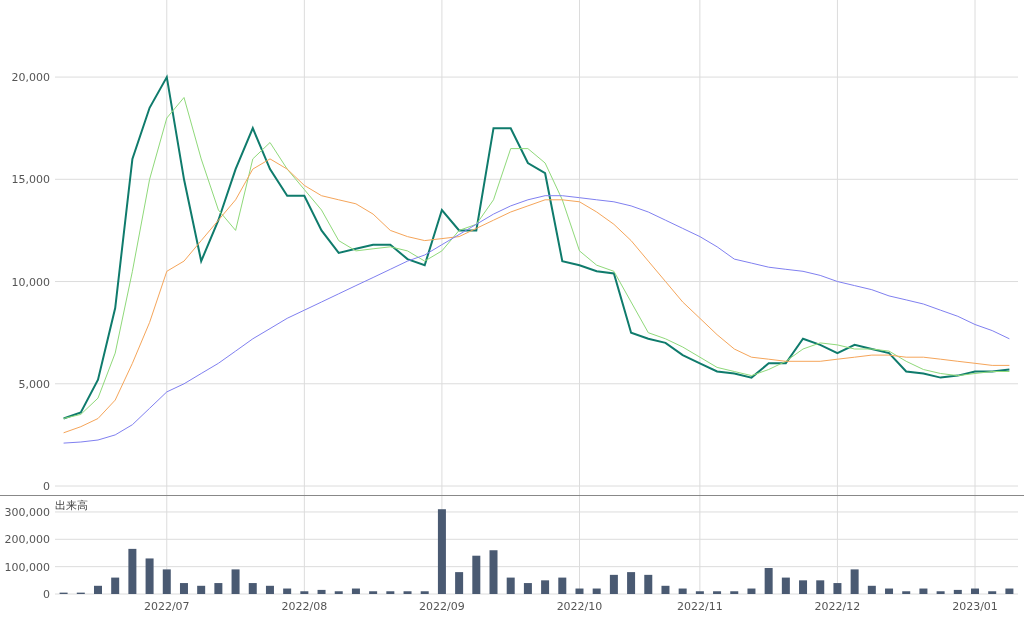 This screenshot has height=618, width=1024. Describe the element at coordinates (71, 505) in the screenshot. I see `chart-title: 出来高` at that location.